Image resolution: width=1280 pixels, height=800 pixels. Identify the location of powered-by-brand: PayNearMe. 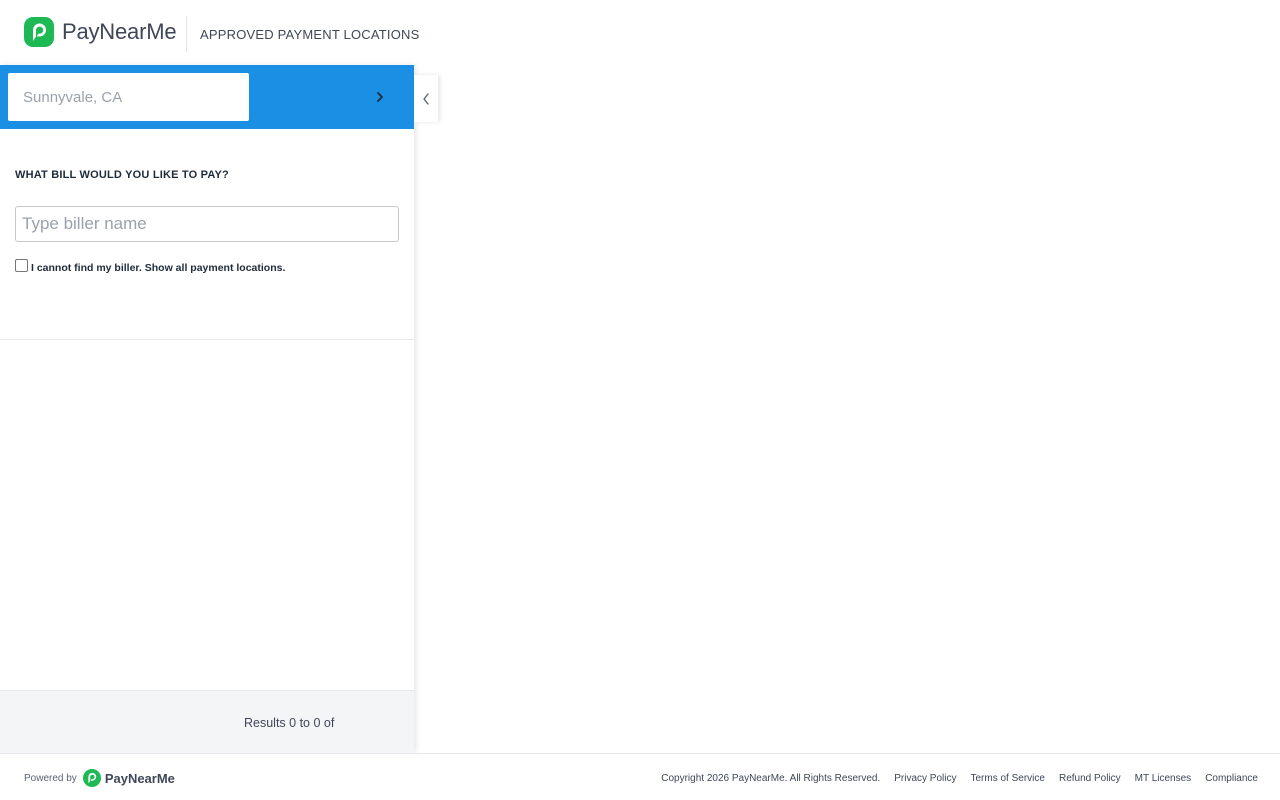
(139, 778).